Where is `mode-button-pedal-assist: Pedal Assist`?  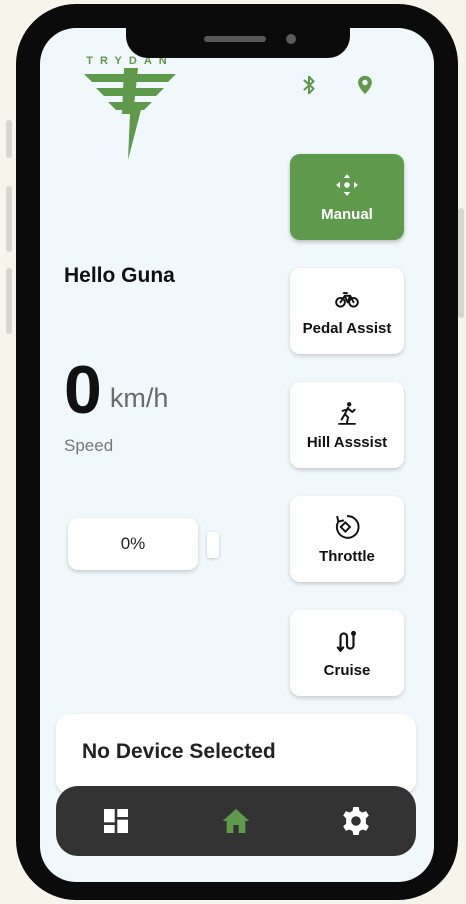 mode-button-pedal-assist: Pedal Assist is located at coordinates (347, 311).